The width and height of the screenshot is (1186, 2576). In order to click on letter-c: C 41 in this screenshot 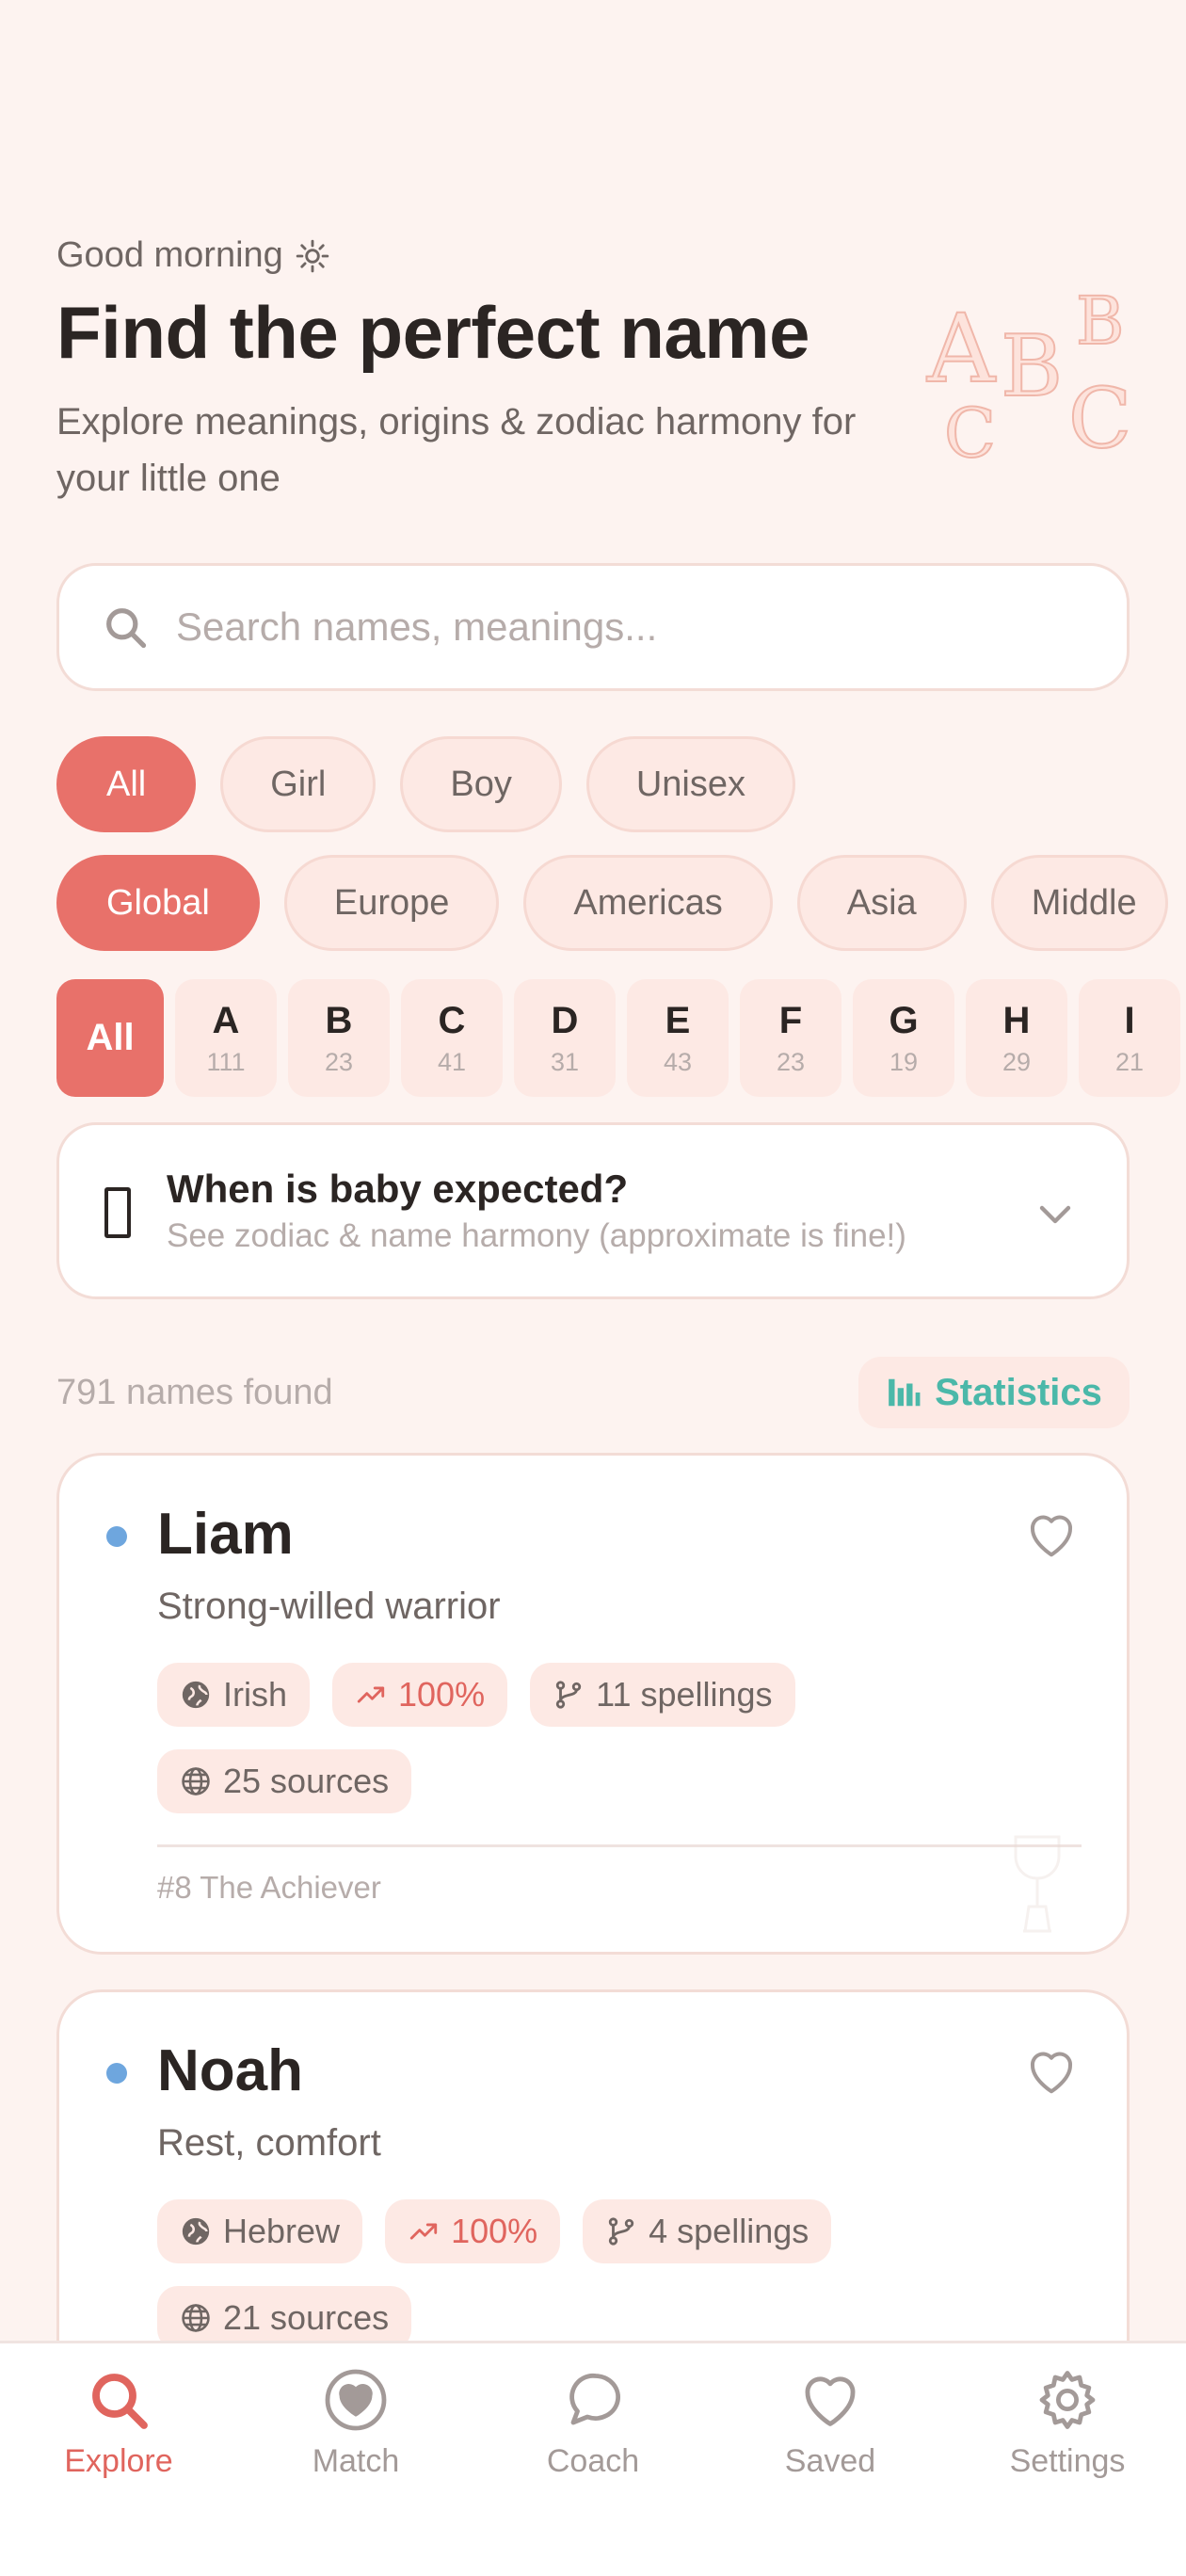, I will do `click(452, 1038)`.